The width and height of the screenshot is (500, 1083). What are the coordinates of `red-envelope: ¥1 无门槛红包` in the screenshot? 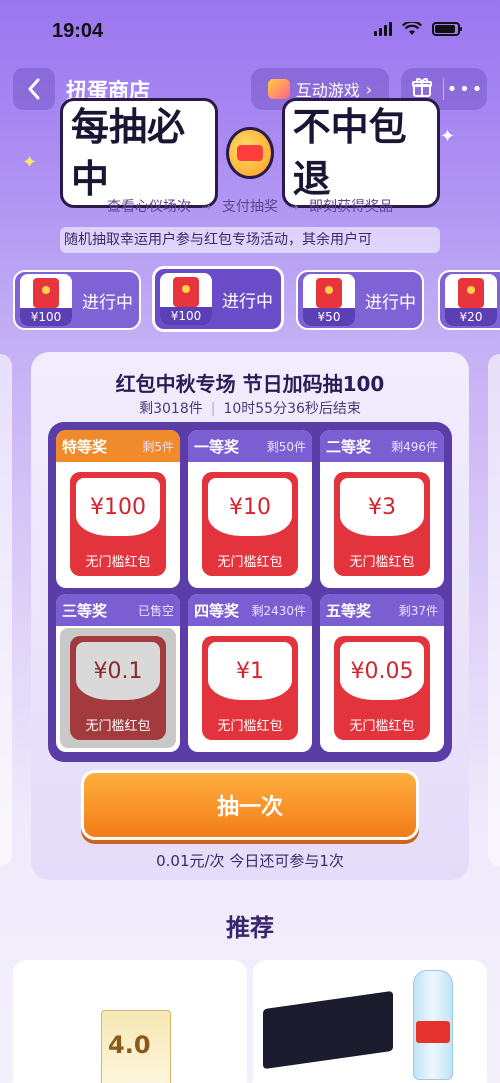 It's located at (250, 688).